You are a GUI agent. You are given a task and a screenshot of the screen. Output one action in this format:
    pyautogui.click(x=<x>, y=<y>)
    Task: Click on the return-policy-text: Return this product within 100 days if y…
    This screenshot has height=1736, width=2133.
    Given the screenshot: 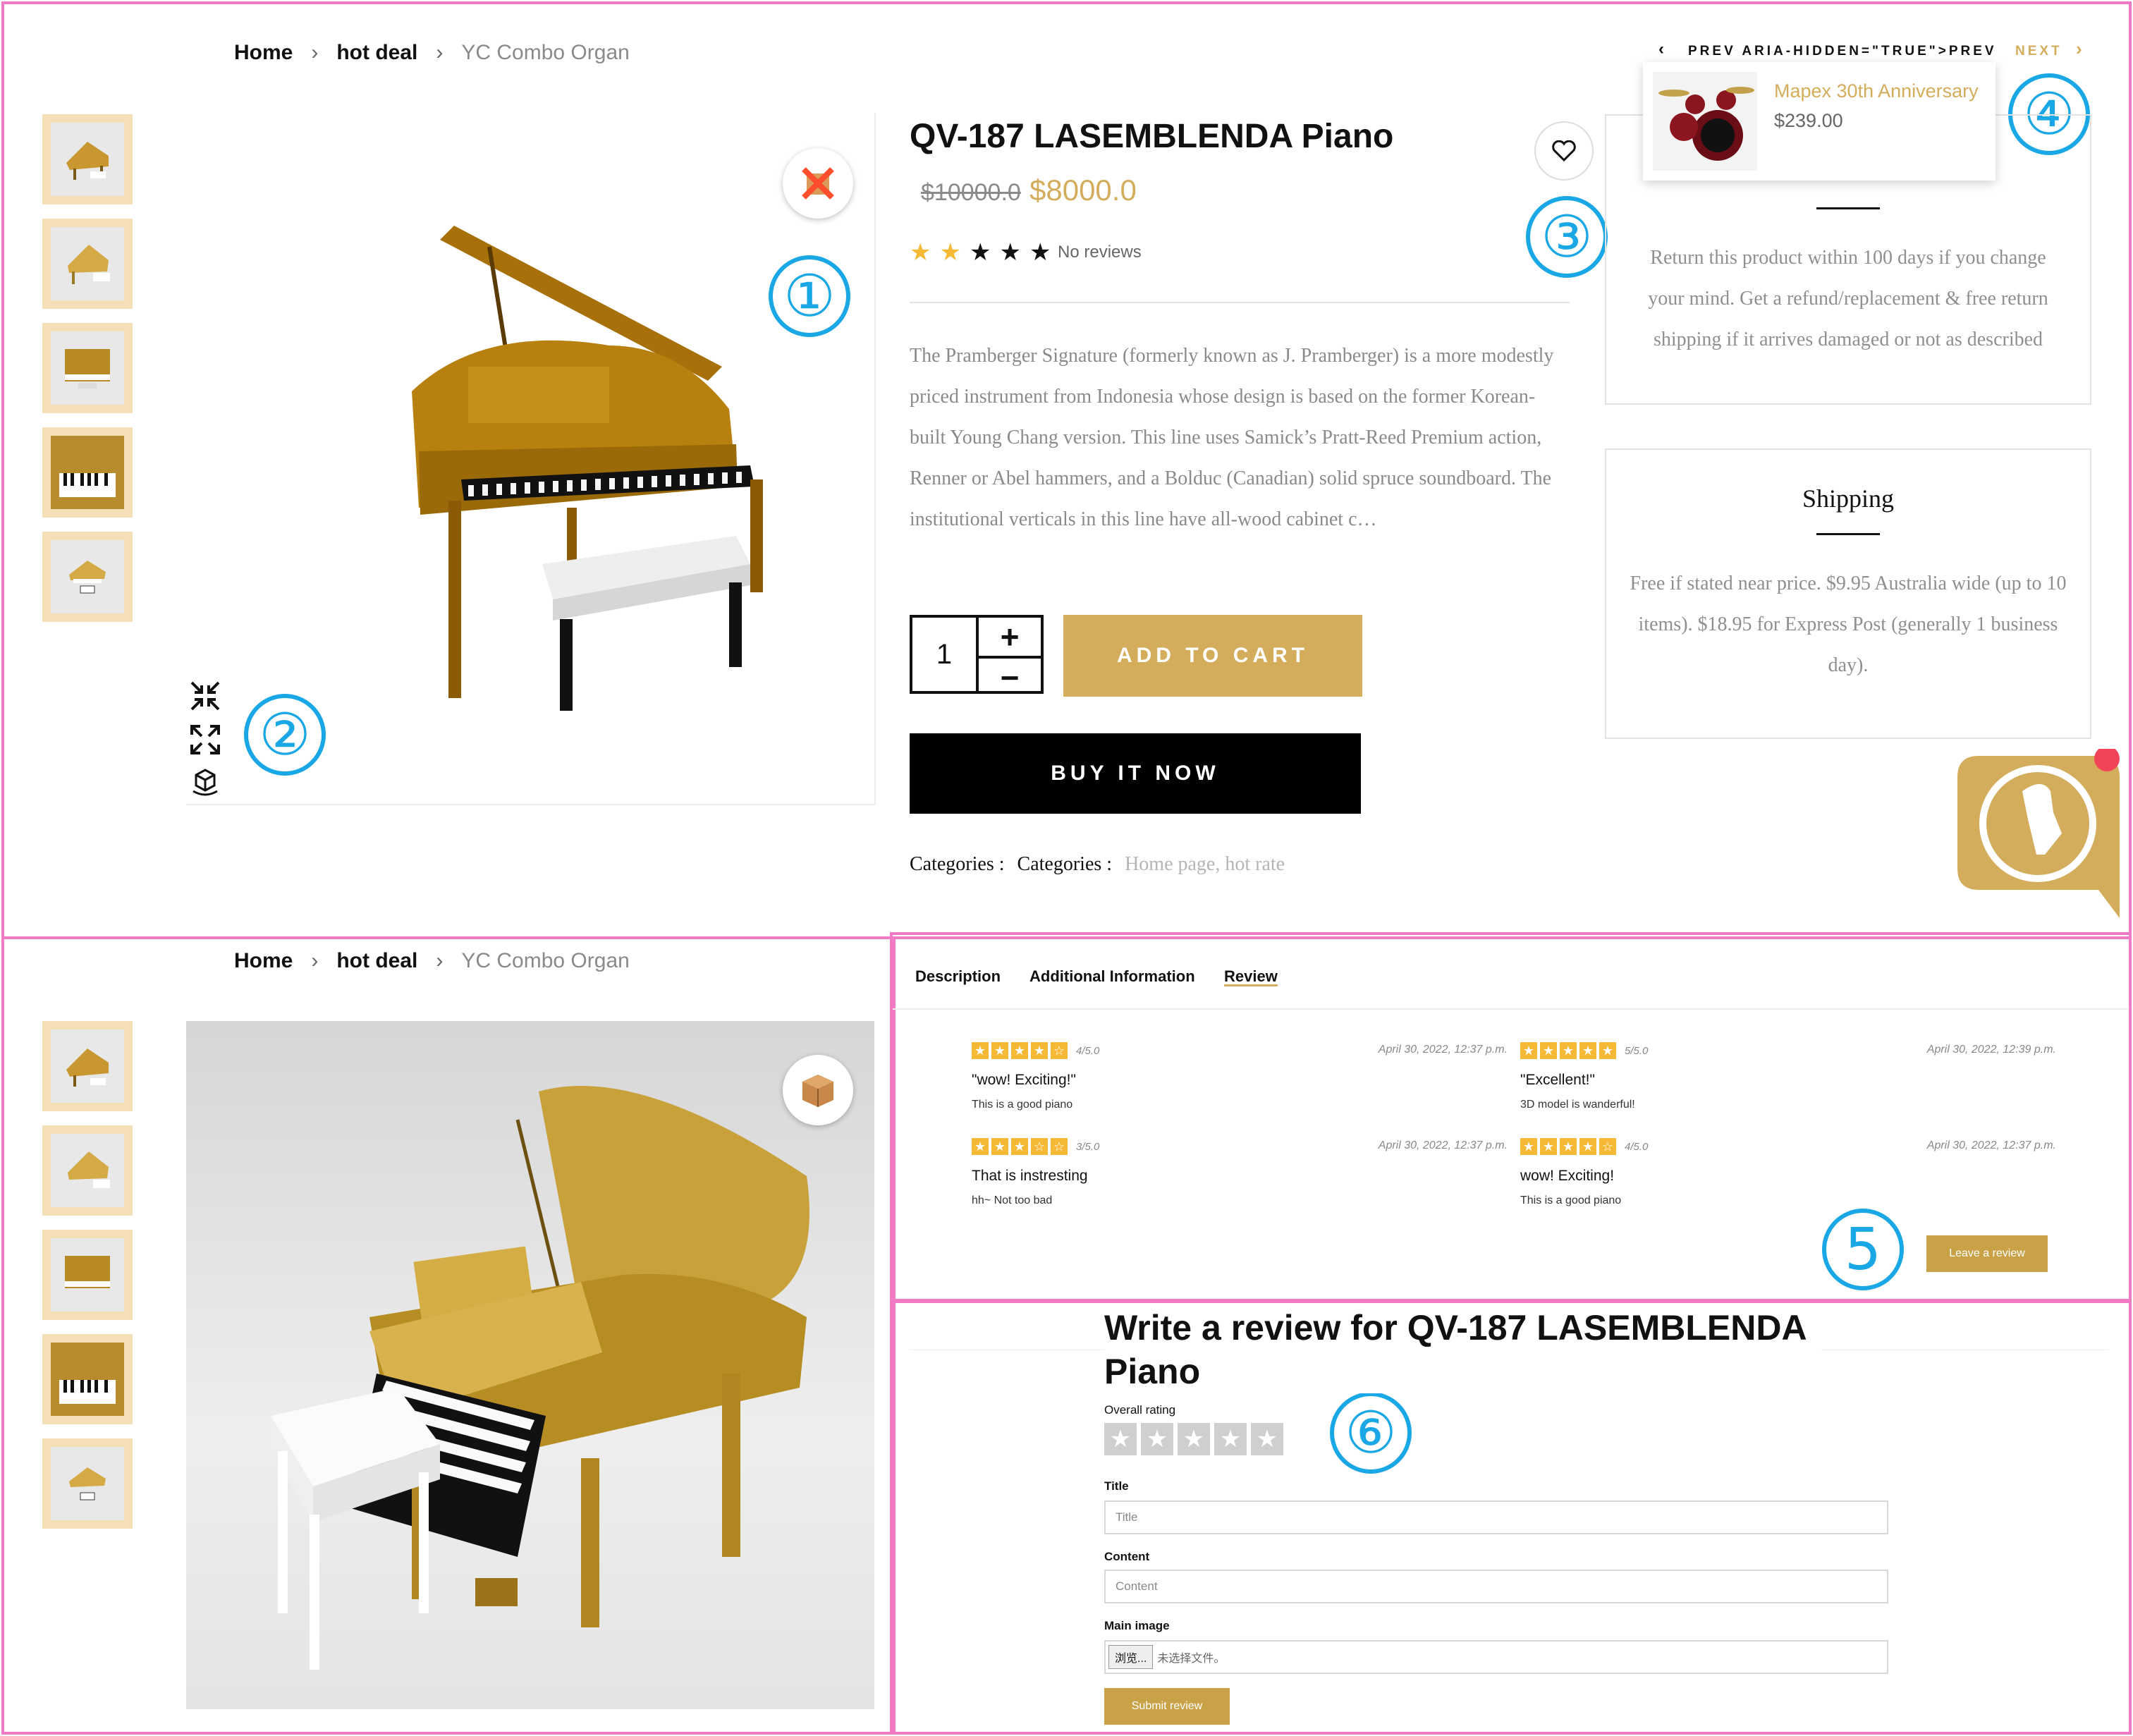 What is the action you would take?
    pyautogui.click(x=1848, y=299)
    